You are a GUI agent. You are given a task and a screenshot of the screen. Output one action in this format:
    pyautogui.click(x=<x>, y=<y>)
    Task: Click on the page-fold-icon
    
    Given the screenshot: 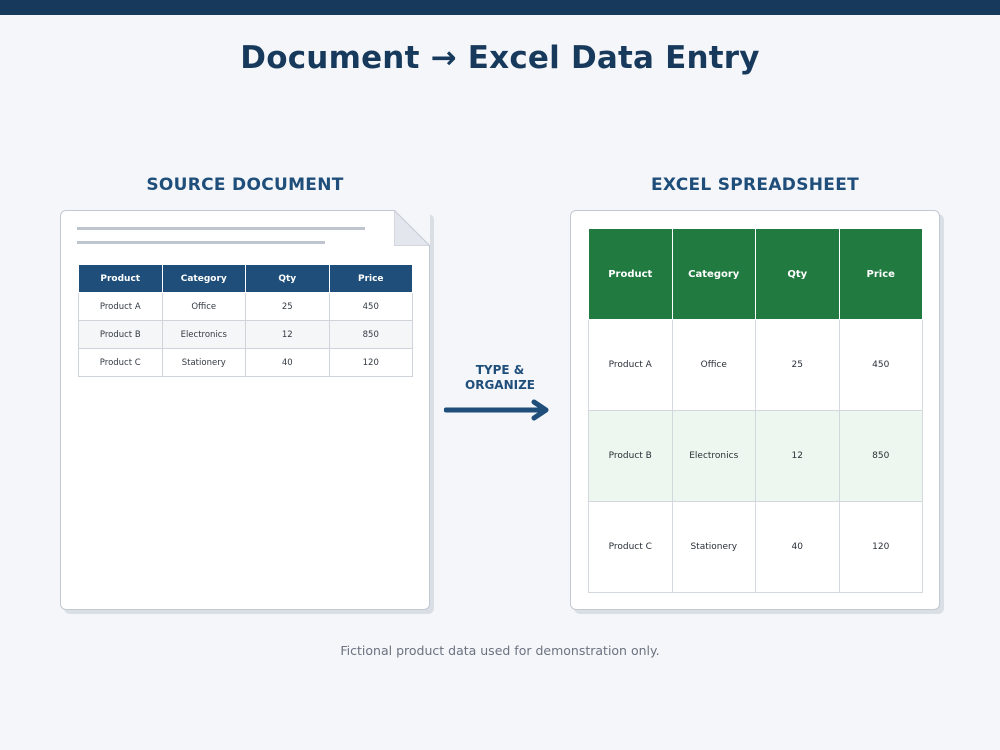 What is the action you would take?
    pyautogui.click(x=412, y=228)
    